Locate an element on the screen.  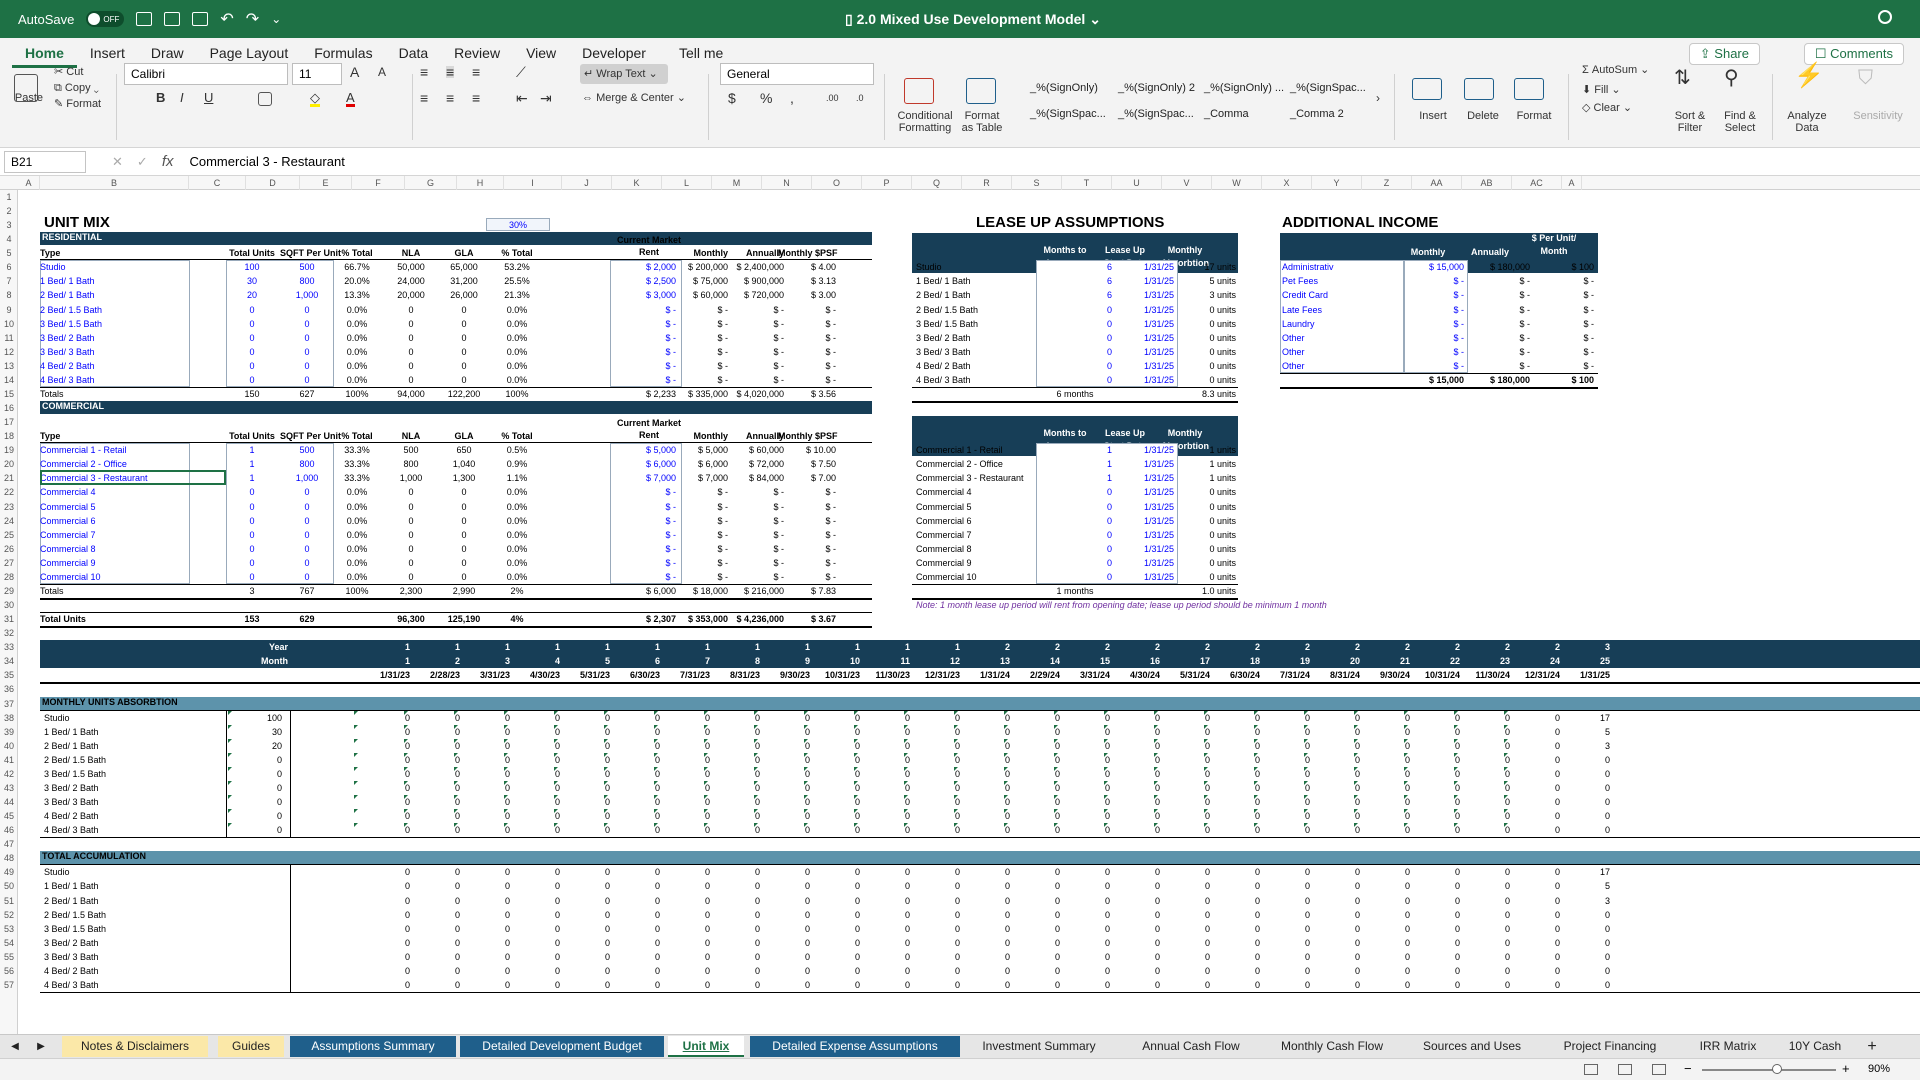
row-header: 4 is located at coordinates (9, 239).